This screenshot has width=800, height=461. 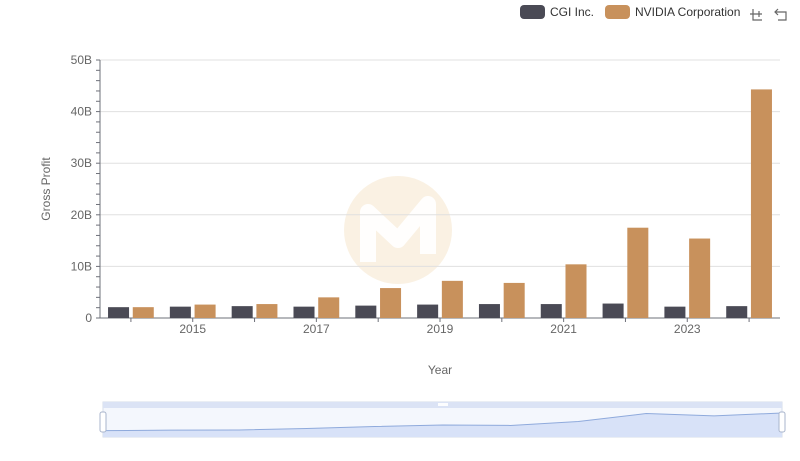 What do you see at coordinates (576, 291) in the screenshot?
I see `bar-nvidia-2021` at bounding box center [576, 291].